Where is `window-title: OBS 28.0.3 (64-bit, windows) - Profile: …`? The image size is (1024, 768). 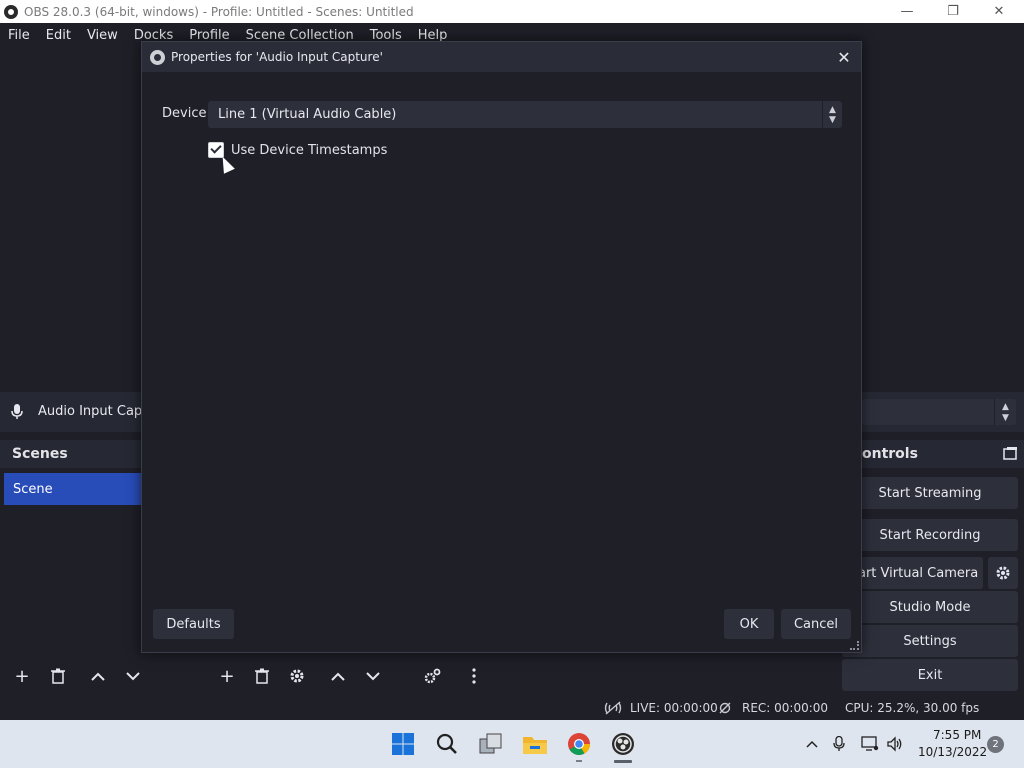 window-title: OBS 28.0.3 (64-bit, windows) - Profile: … is located at coordinates (219, 11).